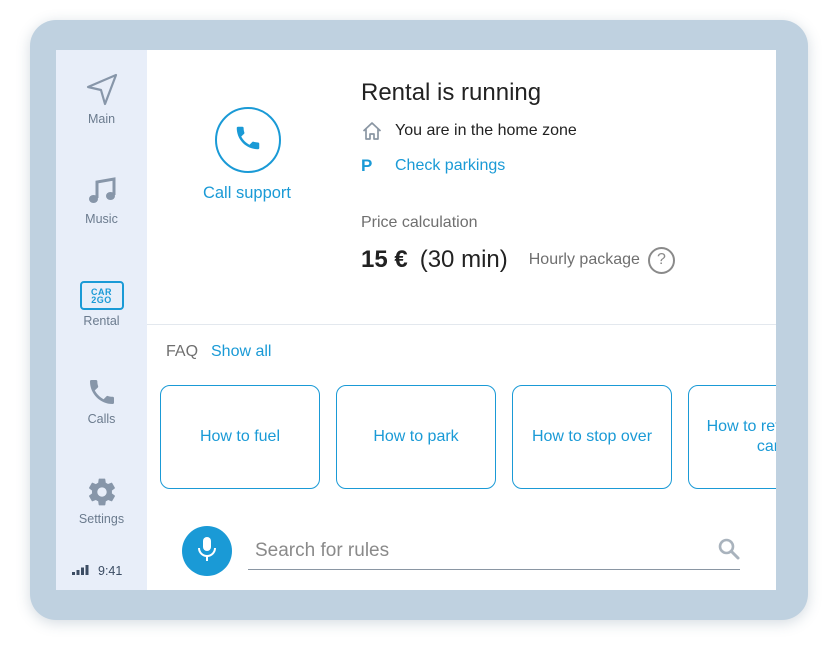  What do you see at coordinates (101, 295) in the screenshot?
I see `car2go-logo-text: CAR2GO` at bounding box center [101, 295].